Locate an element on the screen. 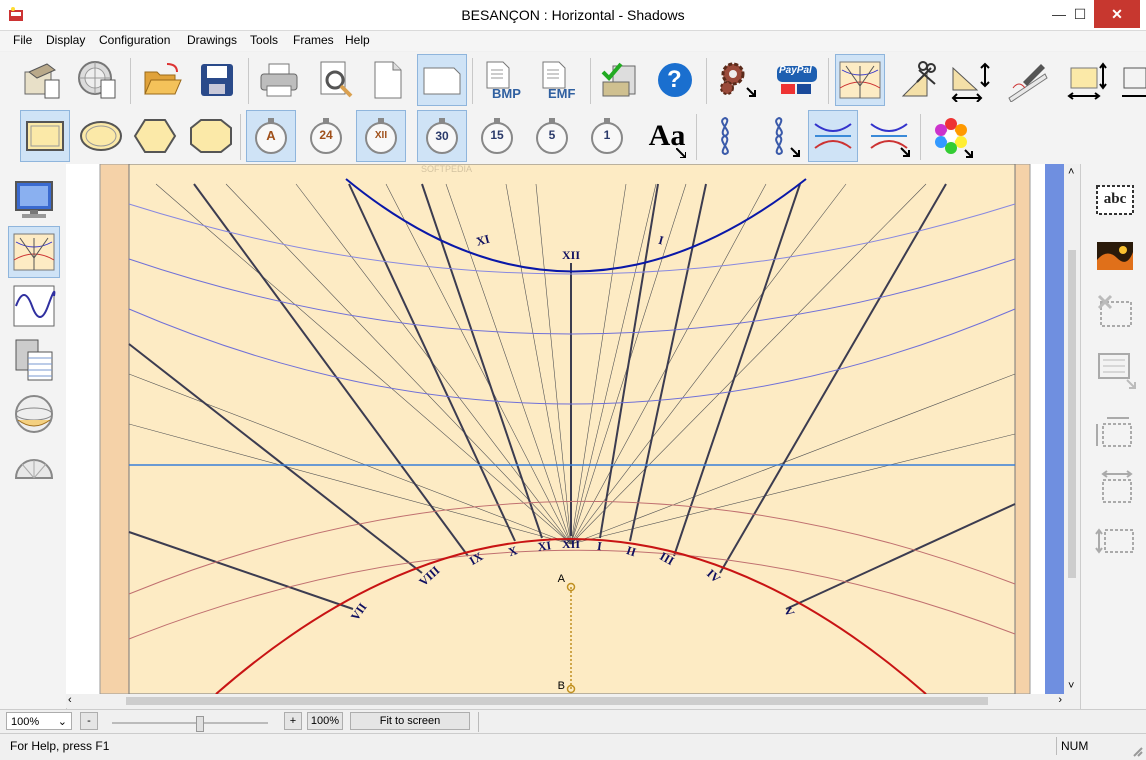 The height and width of the screenshot is (760, 1146). rectangle-shape-button is located at coordinates (45, 136).